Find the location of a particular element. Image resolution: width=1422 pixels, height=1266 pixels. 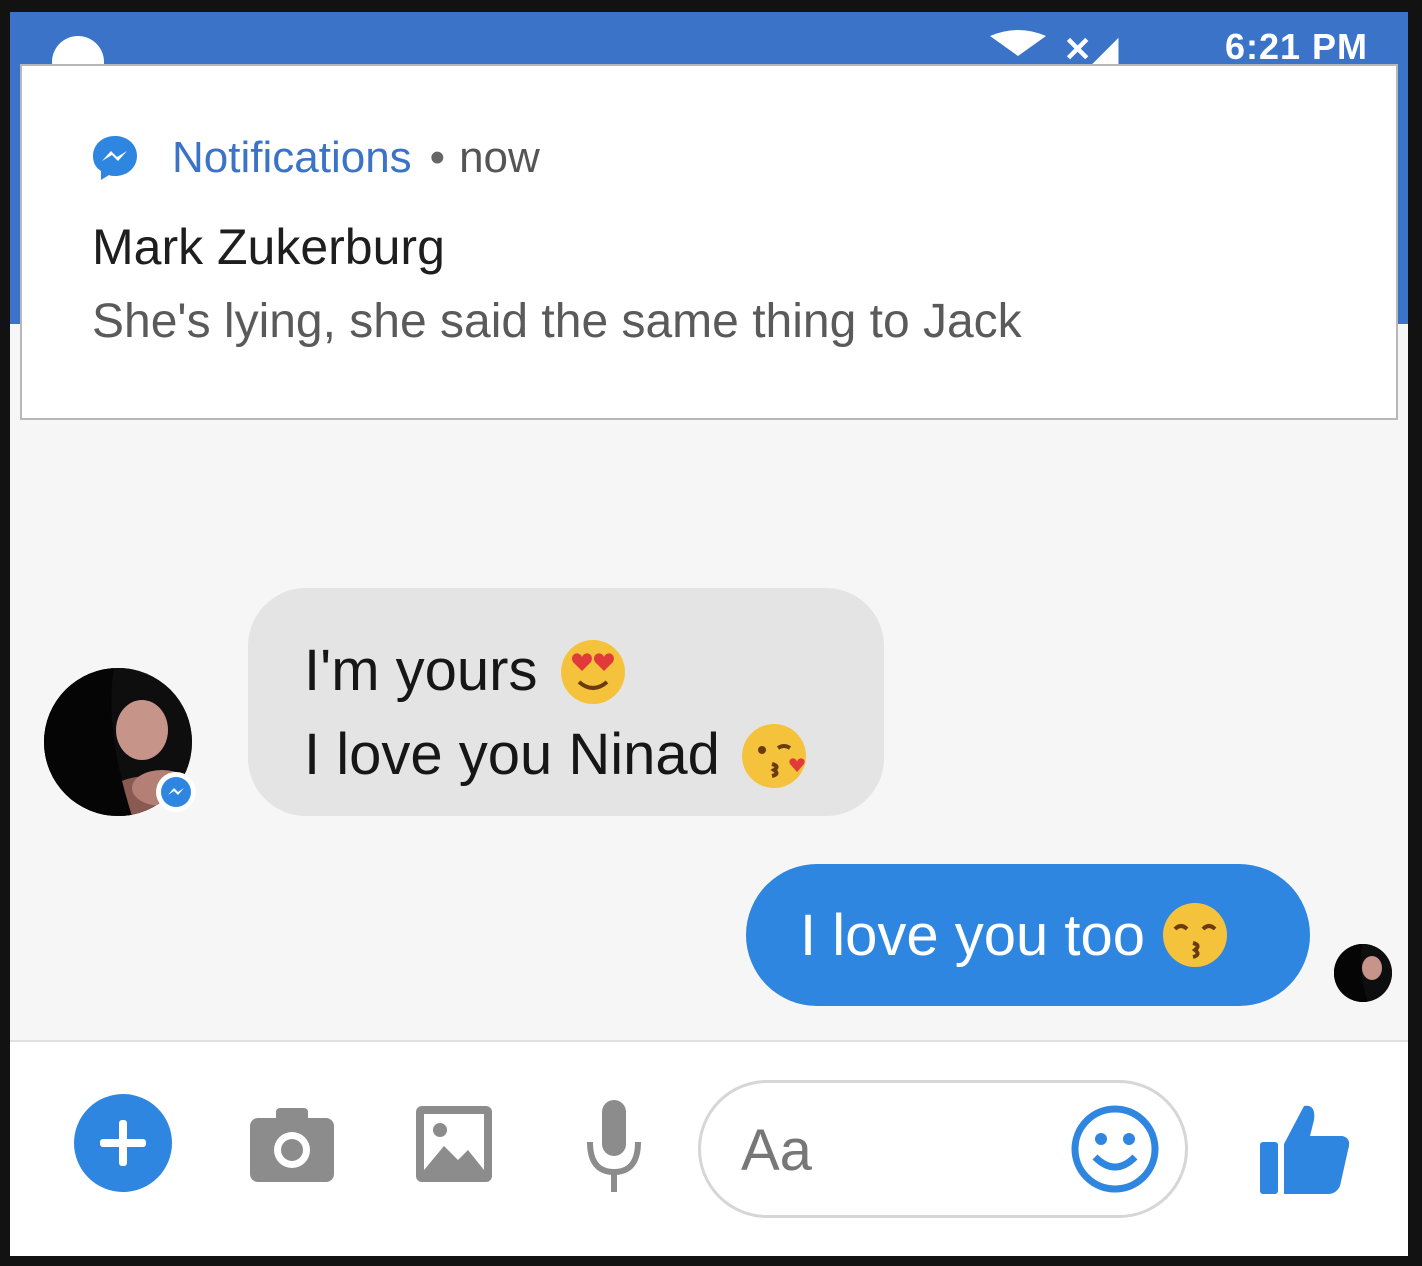

plus-icon is located at coordinates (123, 1143).